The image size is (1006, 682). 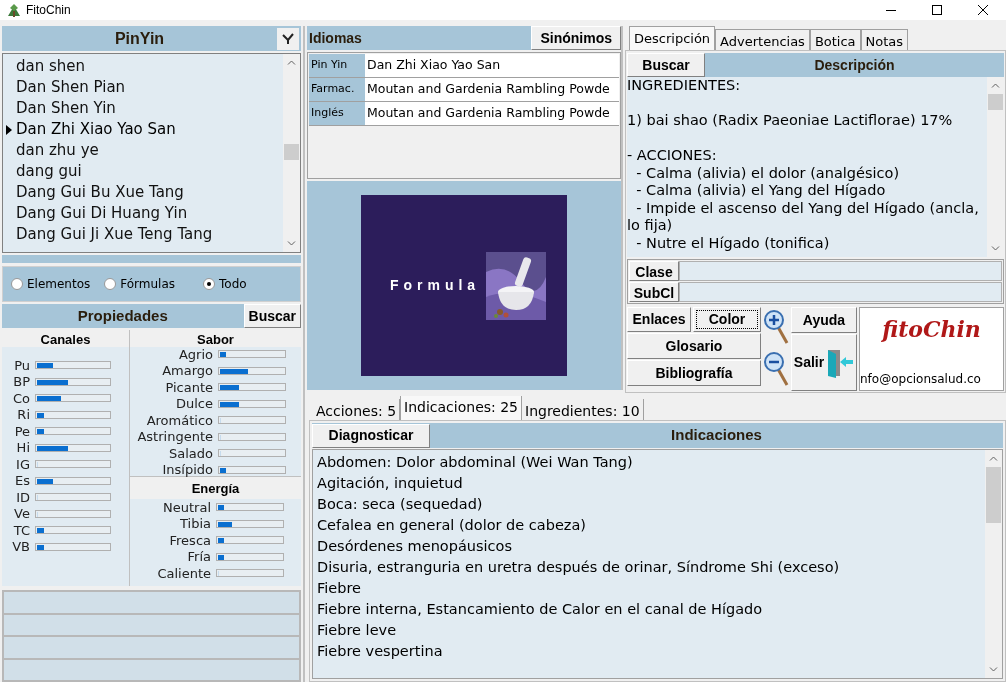 What do you see at coordinates (651, 588) in the screenshot?
I see `indication-item: Fiebre` at bounding box center [651, 588].